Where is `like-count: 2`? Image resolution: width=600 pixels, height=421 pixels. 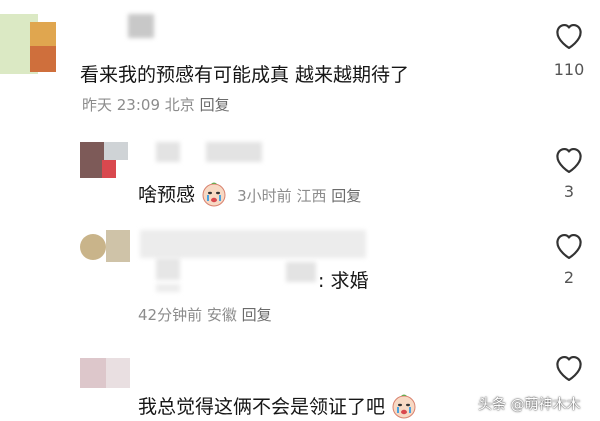 like-count: 2 is located at coordinates (569, 277).